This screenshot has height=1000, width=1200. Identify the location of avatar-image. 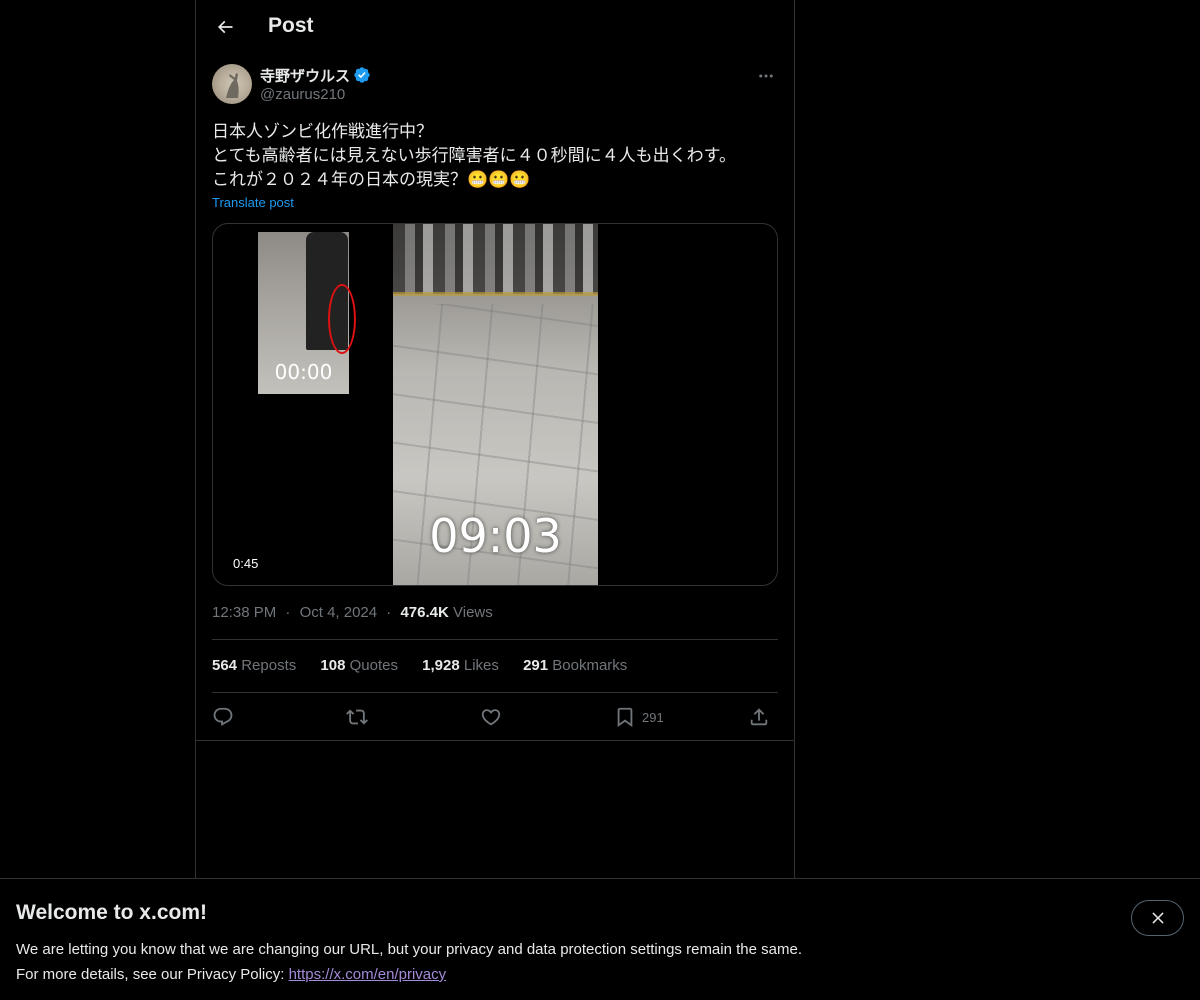
(232, 85).